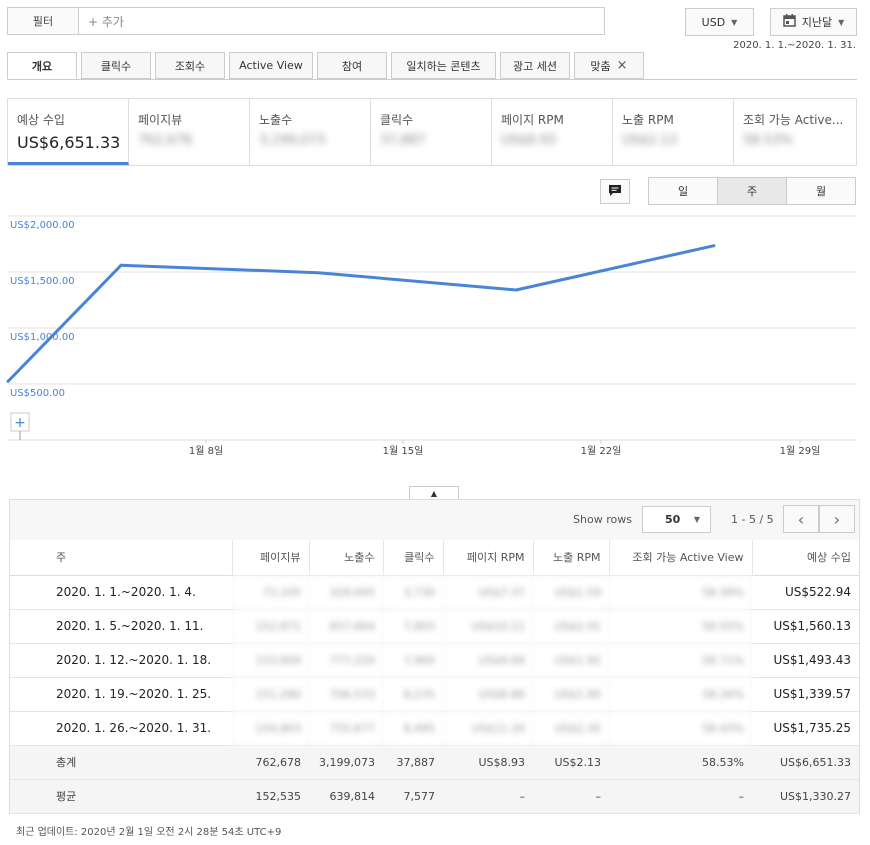 Image resolution: width=870 pixels, height=845 pixels. I want to click on metric-card-1: 페이지뷰 762,678, so click(189, 132).